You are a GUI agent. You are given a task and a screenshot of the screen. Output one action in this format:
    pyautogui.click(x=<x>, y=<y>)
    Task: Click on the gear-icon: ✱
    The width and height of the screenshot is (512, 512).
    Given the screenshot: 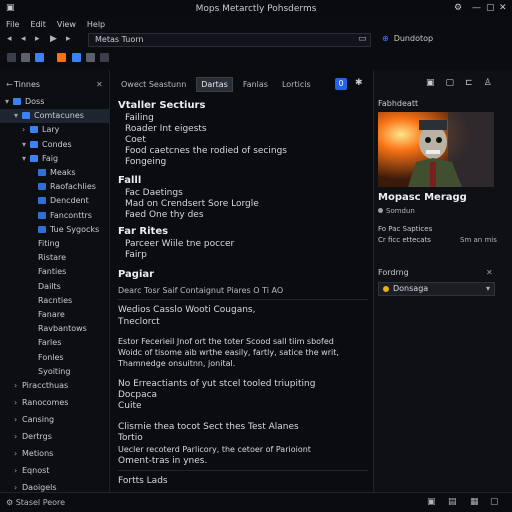 What is the action you would take?
    pyautogui.click(x=359, y=84)
    